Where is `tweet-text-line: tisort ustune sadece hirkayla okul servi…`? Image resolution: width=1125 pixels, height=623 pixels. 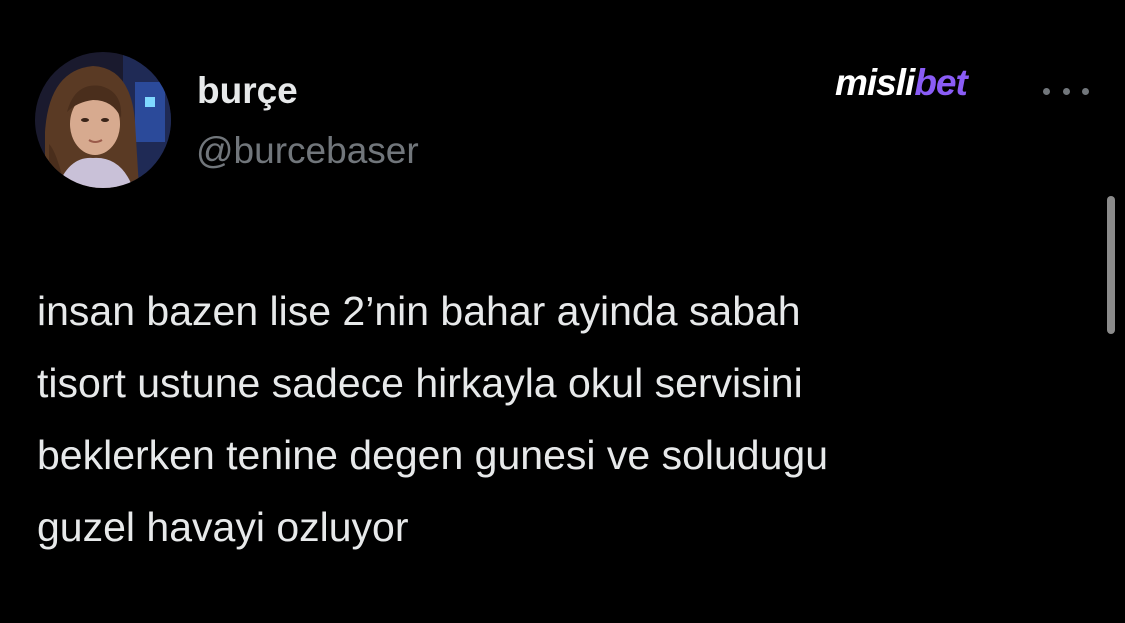 tweet-text-line: tisort ustune sadece hirkayla okul servi… is located at coordinates (420, 383).